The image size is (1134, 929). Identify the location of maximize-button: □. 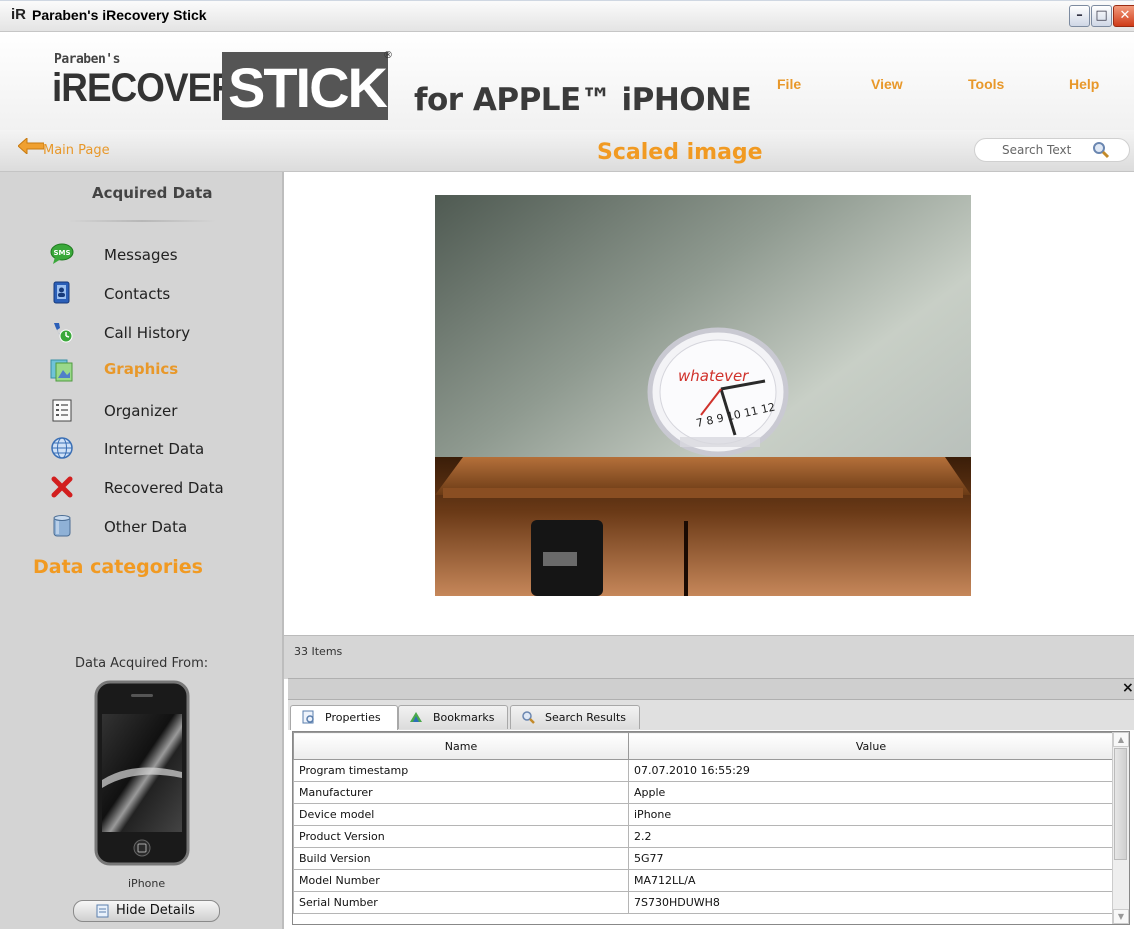
(1101, 16).